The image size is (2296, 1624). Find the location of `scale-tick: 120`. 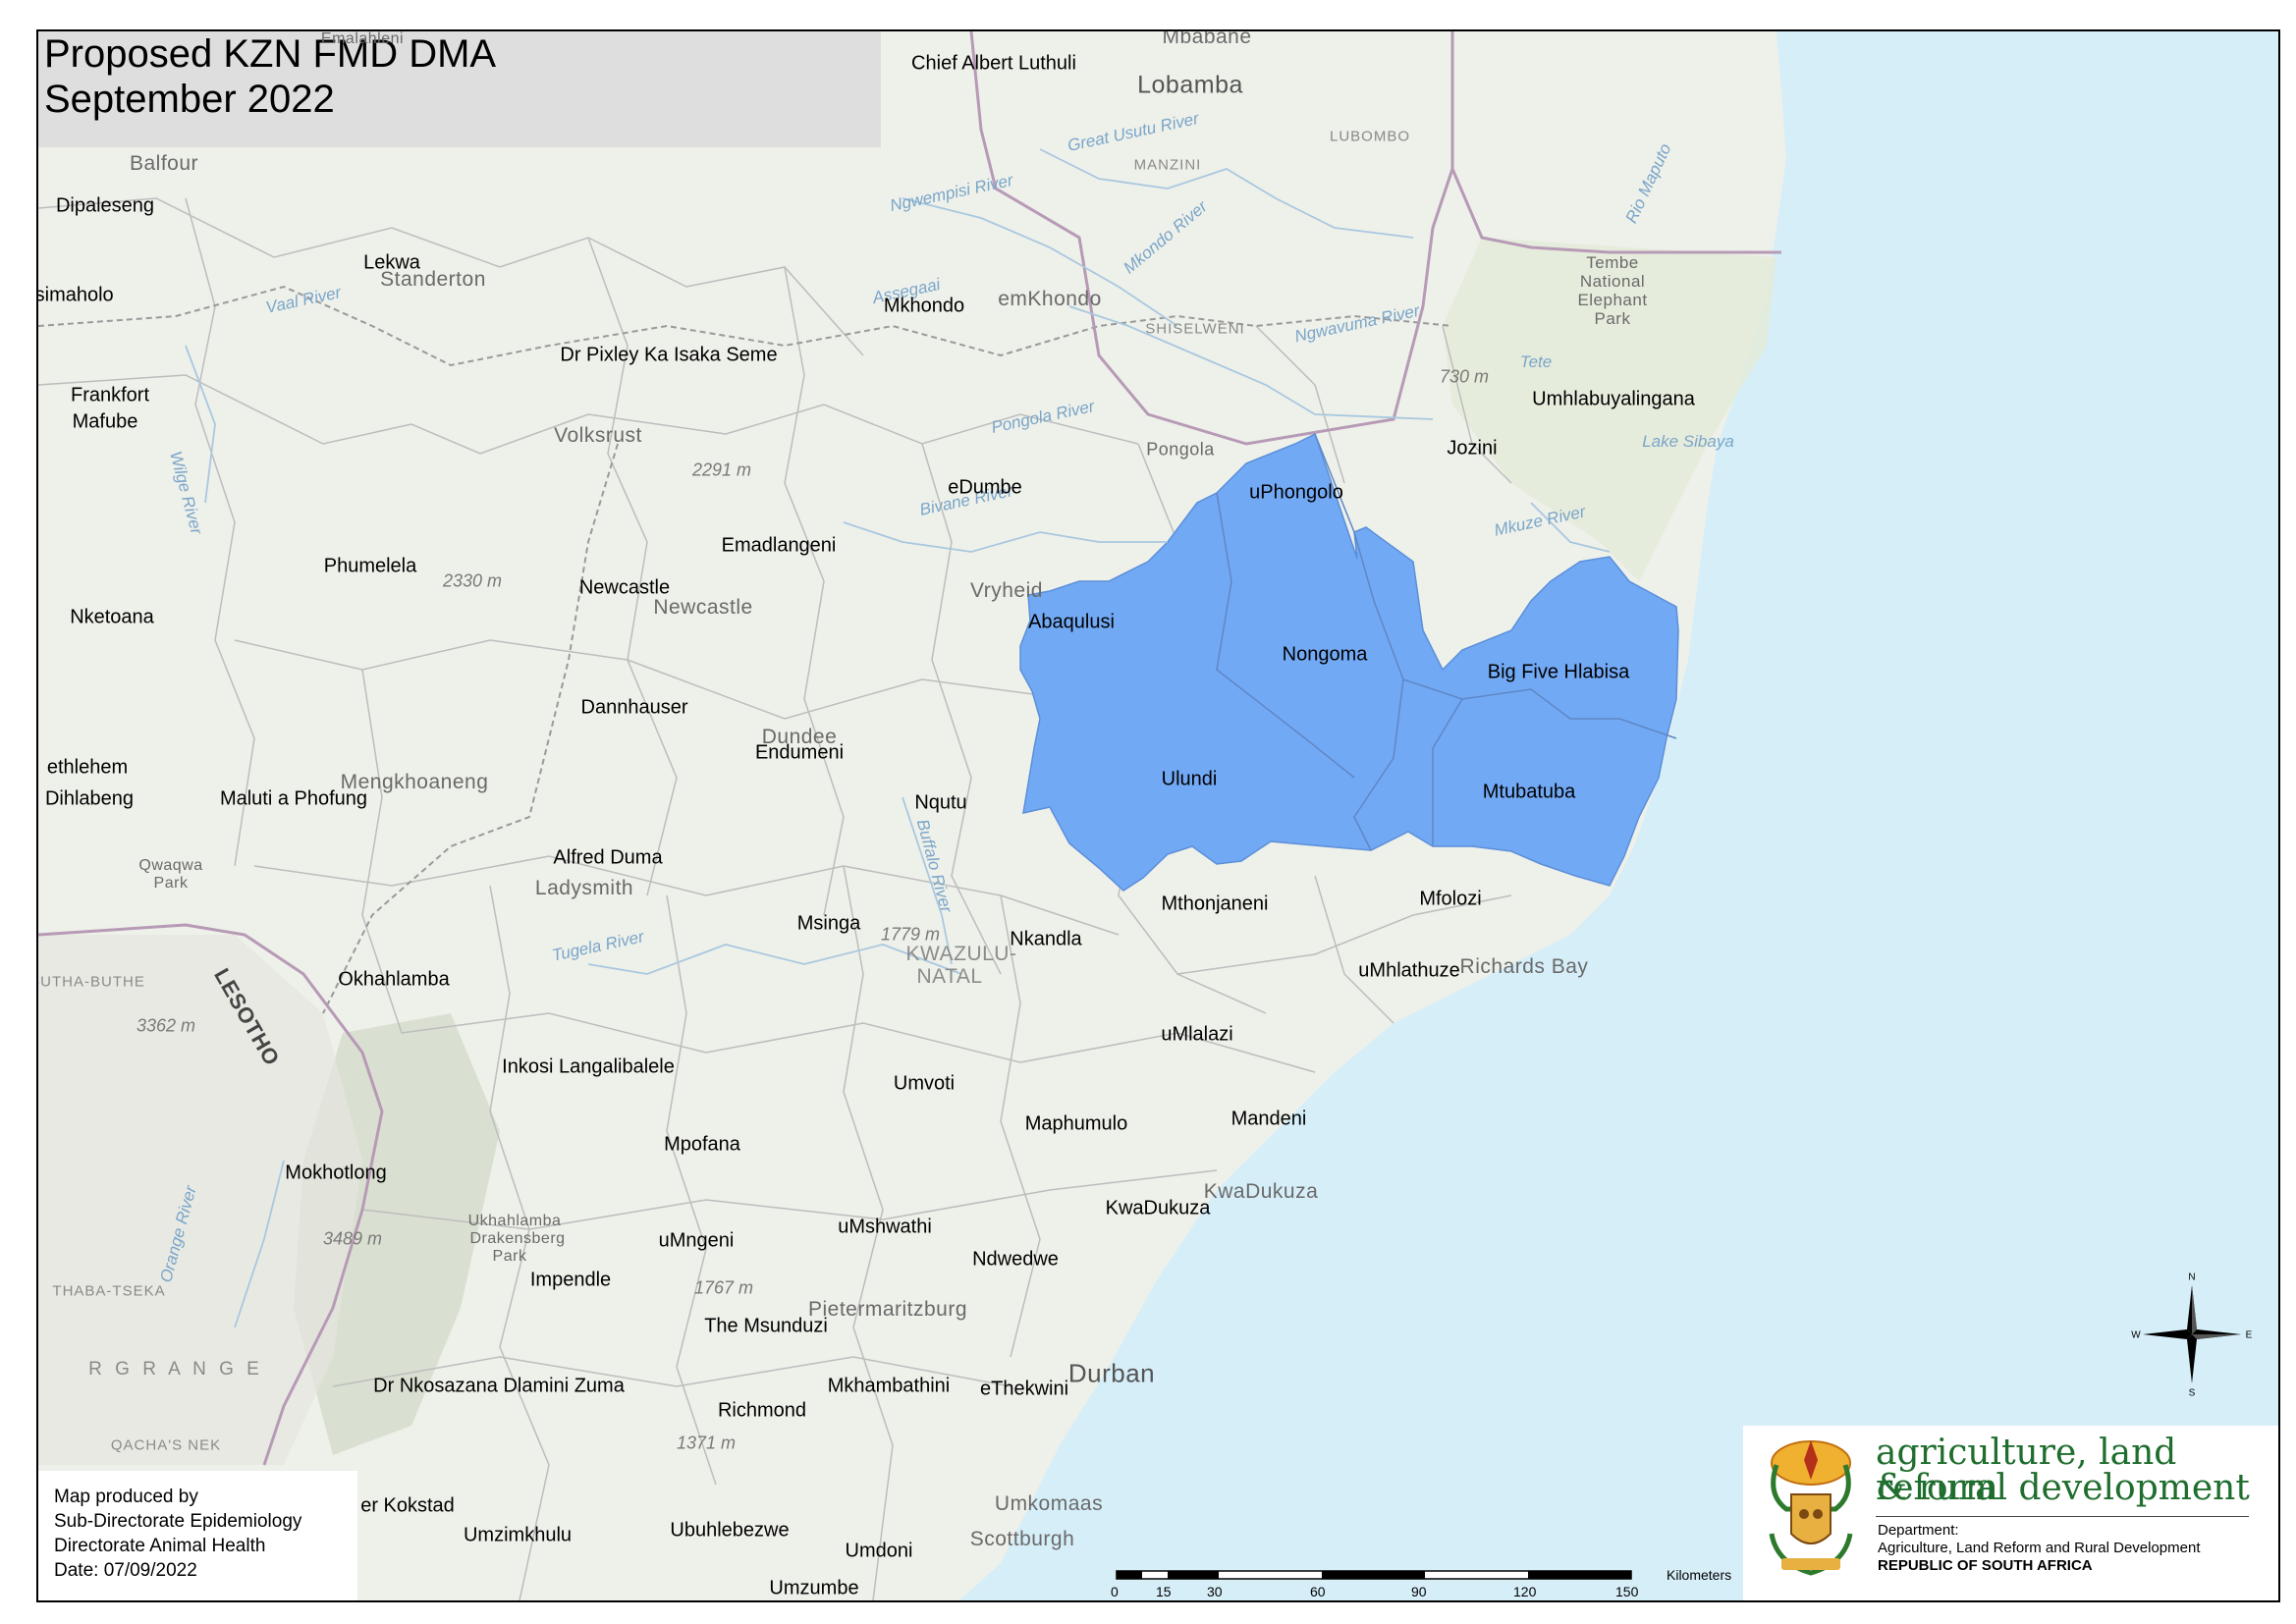

scale-tick: 120 is located at coordinates (1525, 1591).